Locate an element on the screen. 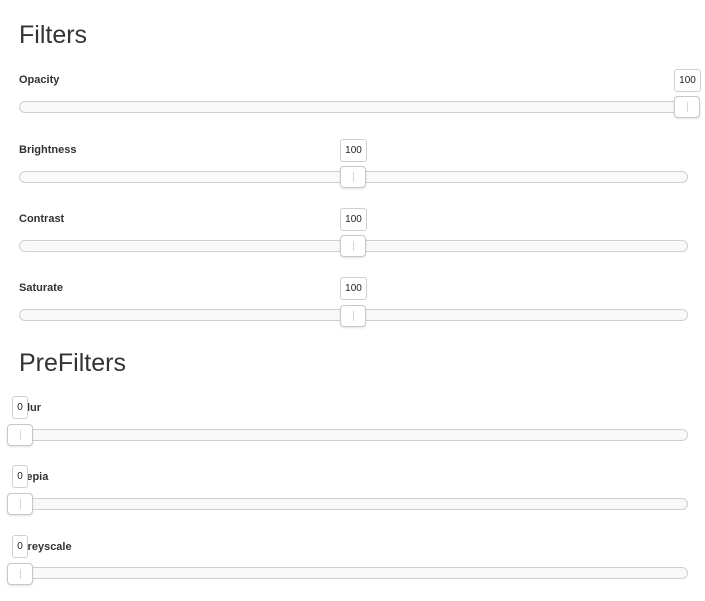 The image size is (705, 601). saturate-label: Saturate is located at coordinates (41, 288).